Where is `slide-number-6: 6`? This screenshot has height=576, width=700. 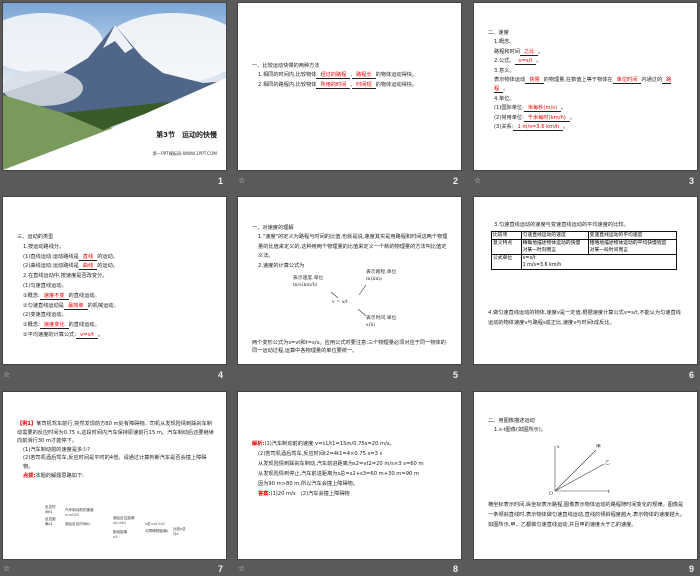 slide-number-6: 6 is located at coordinates (691, 375).